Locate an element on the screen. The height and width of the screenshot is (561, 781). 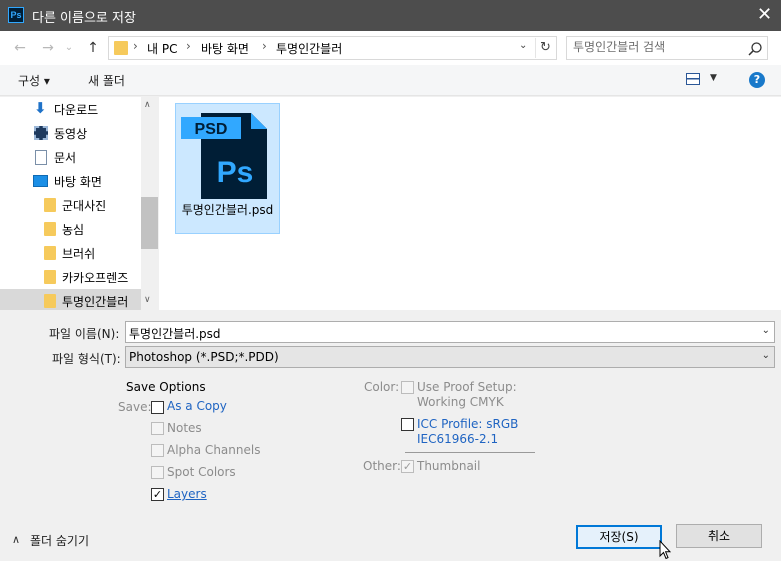
recent-locations-icon: ⌄ is located at coordinates (69, 48).